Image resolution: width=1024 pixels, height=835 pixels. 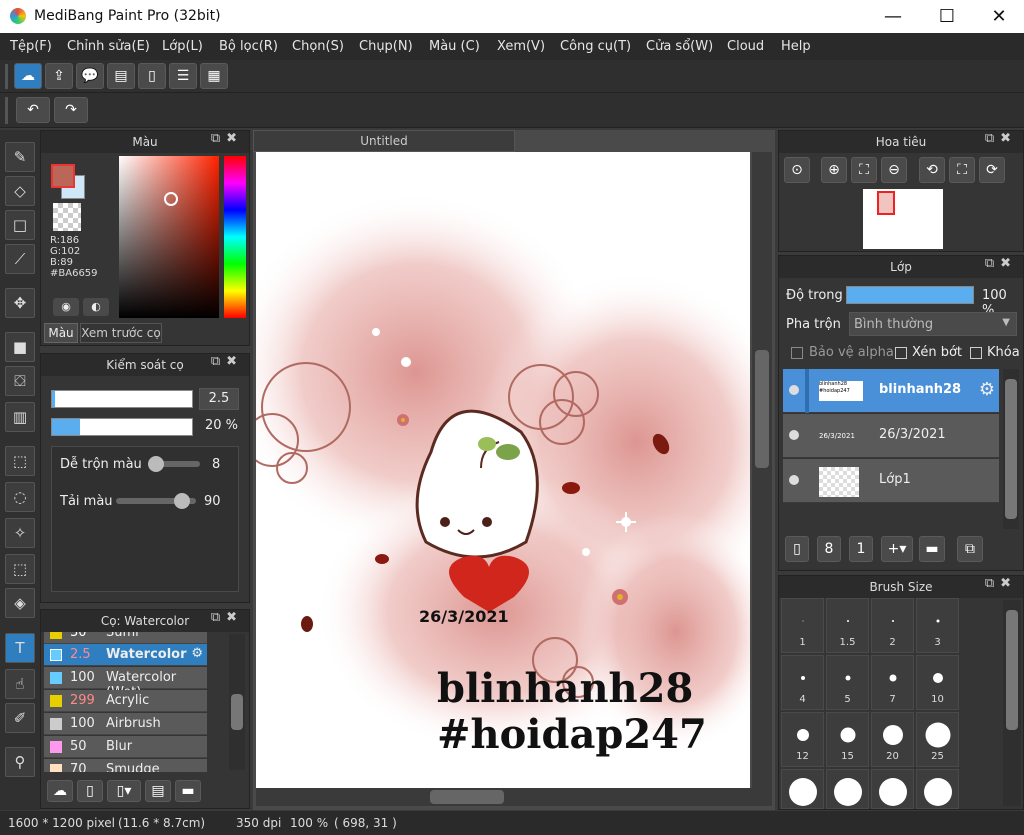 I want to click on cloud-brush-icon: ☁, so click(x=60, y=791).